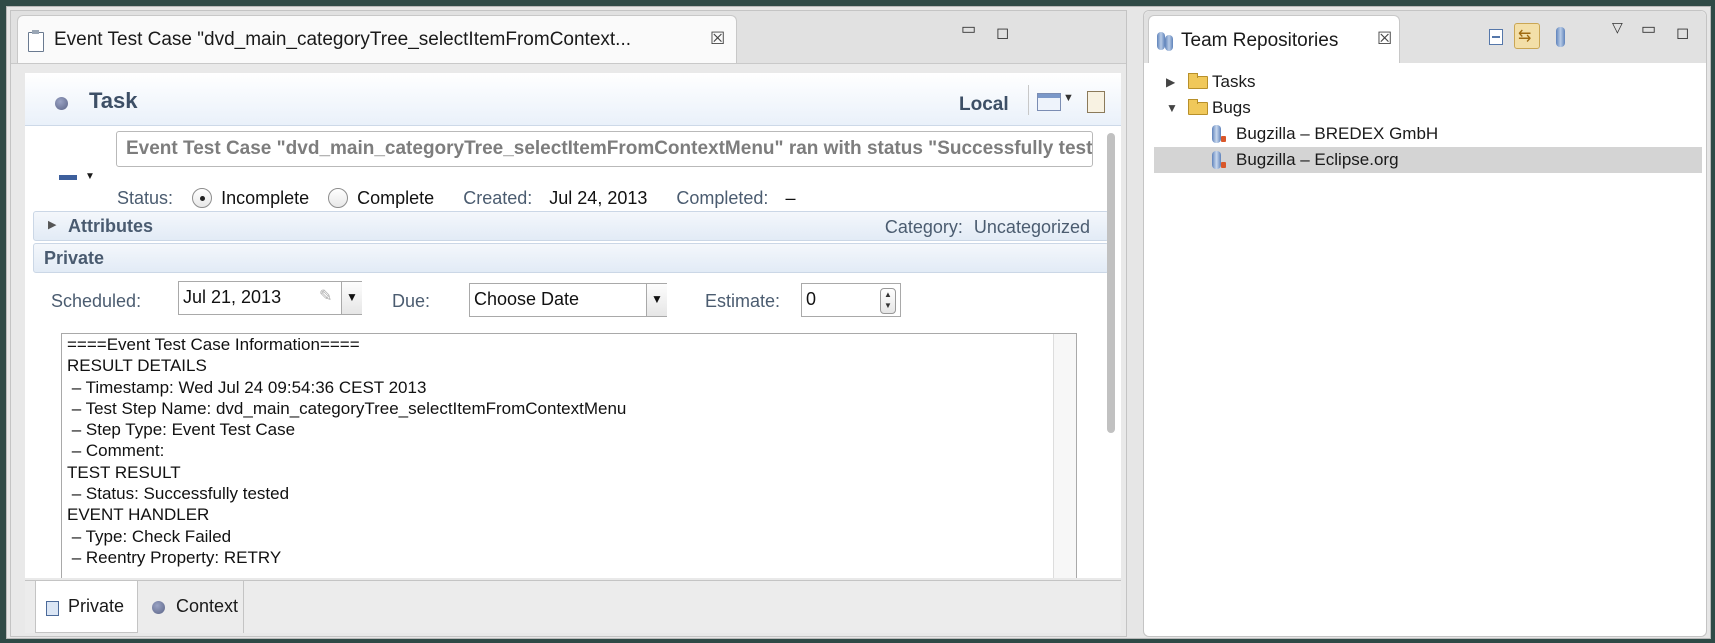  Describe the element at coordinates (149, 536) in the screenshot. I see `description-line: – Type: Check Failed` at that location.